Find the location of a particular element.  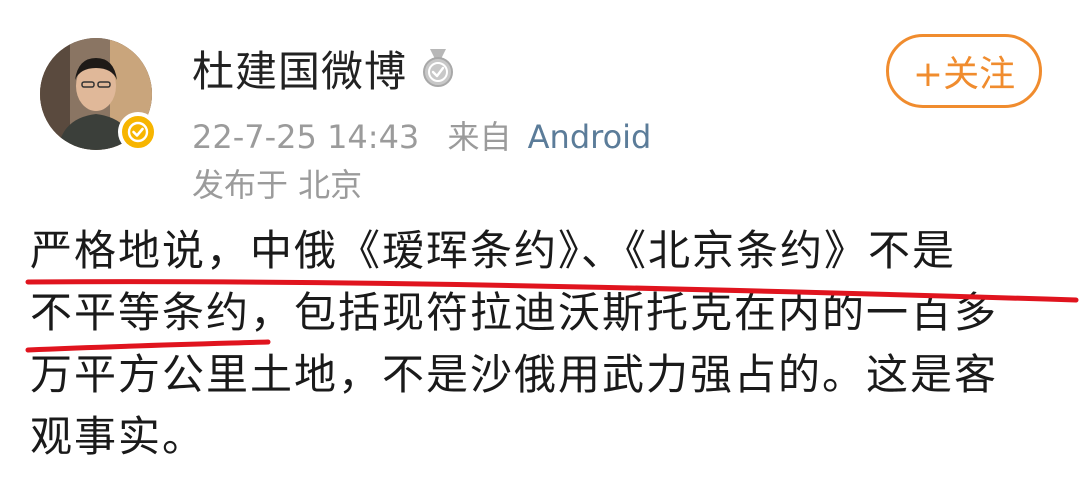

post-location: 发布于 北京 is located at coordinates (277, 185).